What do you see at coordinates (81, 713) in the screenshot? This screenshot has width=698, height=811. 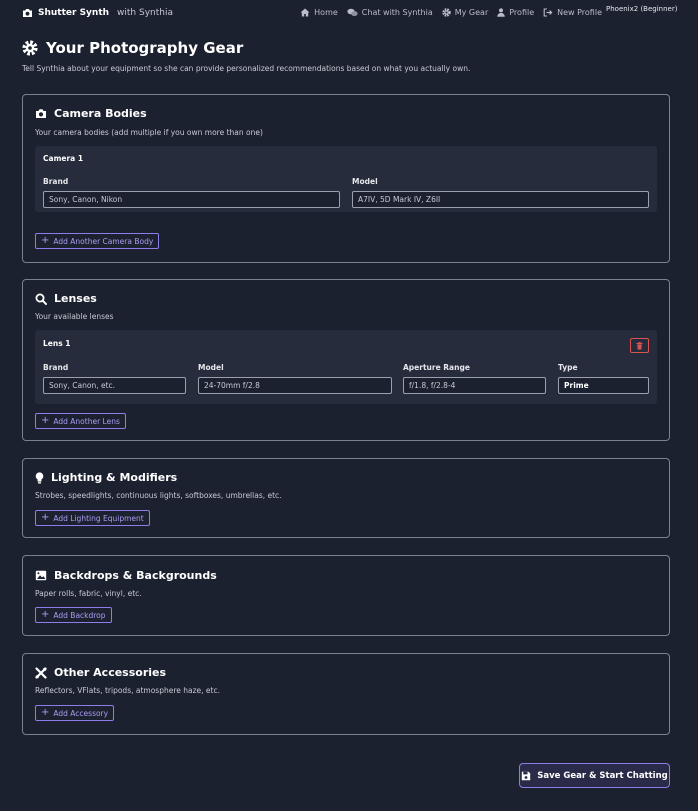 I see `add-accessory-label: Add Accessory` at bounding box center [81, 713].